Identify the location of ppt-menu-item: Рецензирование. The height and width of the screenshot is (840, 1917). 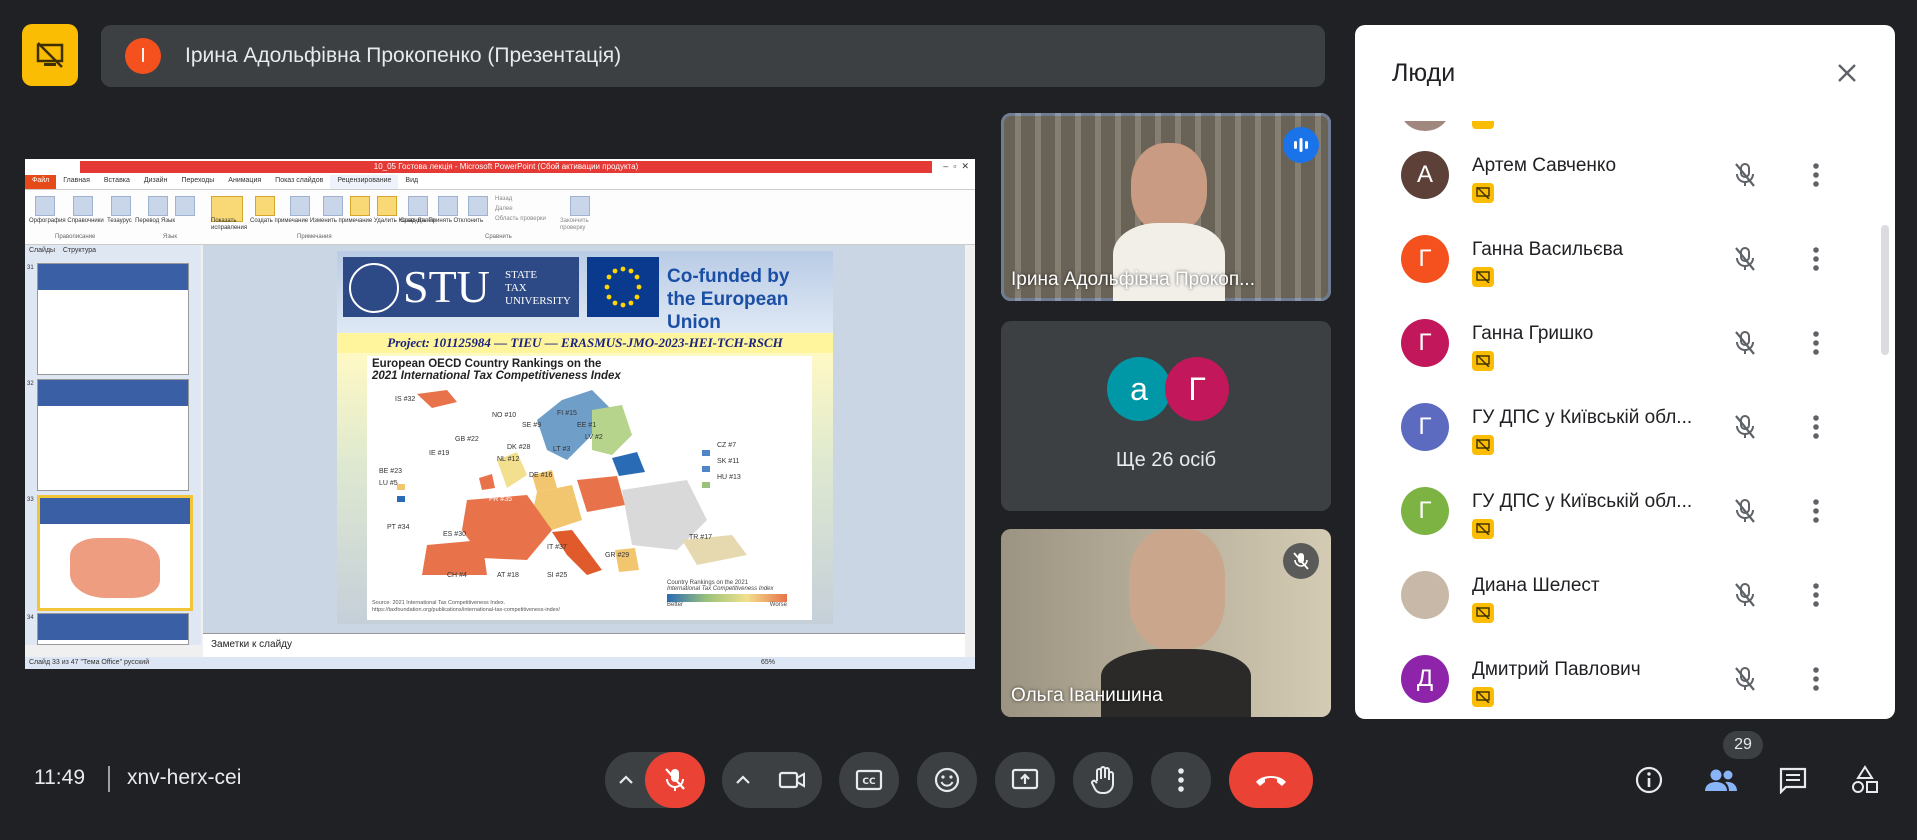
(364, 182).